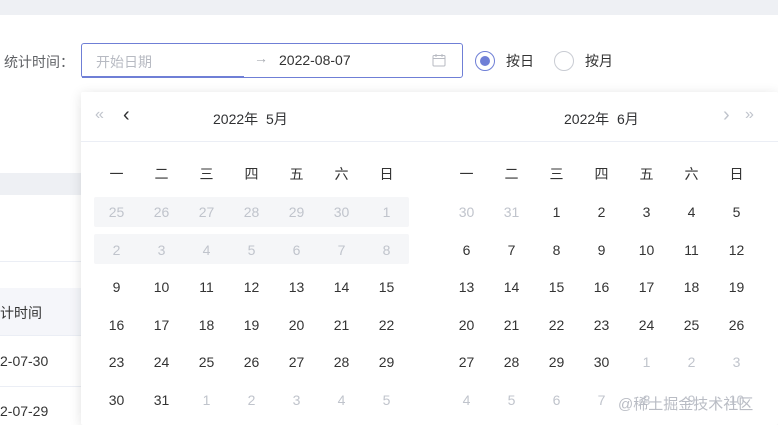 The image size is (778, 425). I want to click on picker-header: « ‹ 2022年 5月 2022年 6月 › », so click(429, 117).